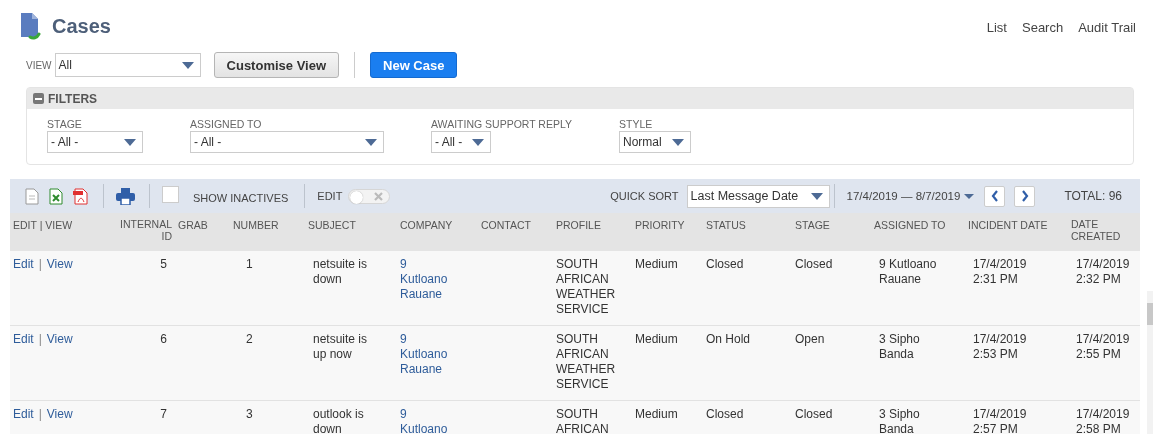  Describe the element at coordinates (170, 194) in the screenshot. I see `show-inactives-checkbox` at that location.